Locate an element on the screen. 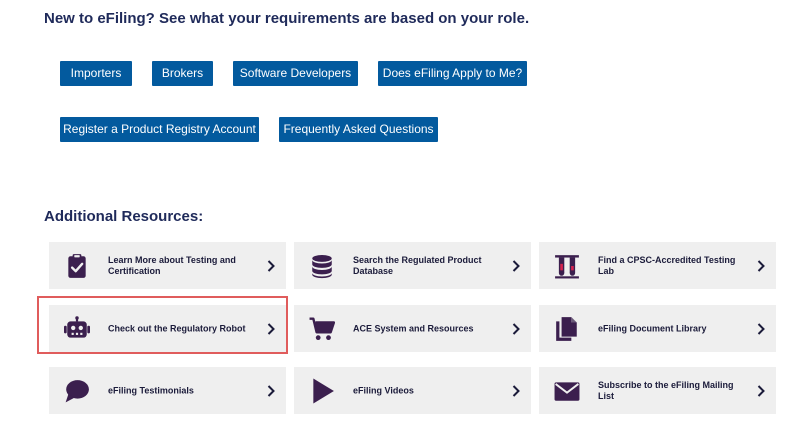 The height and width of the screenshot is (423, 803). resource-card-mailing-list: Subscribe to the eFiling Mailing List is located at coordinates (657, 390).